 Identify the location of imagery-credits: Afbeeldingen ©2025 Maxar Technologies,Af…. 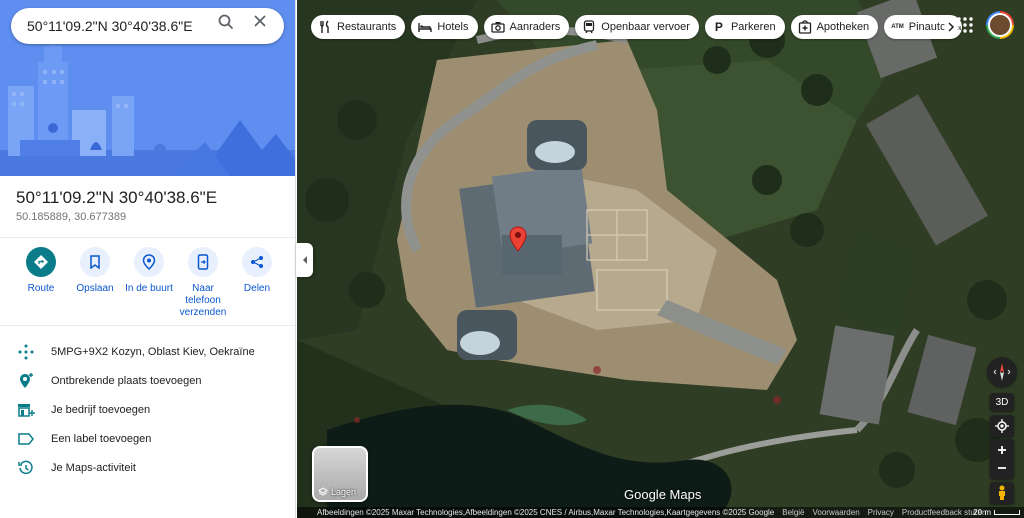
(546, 512).